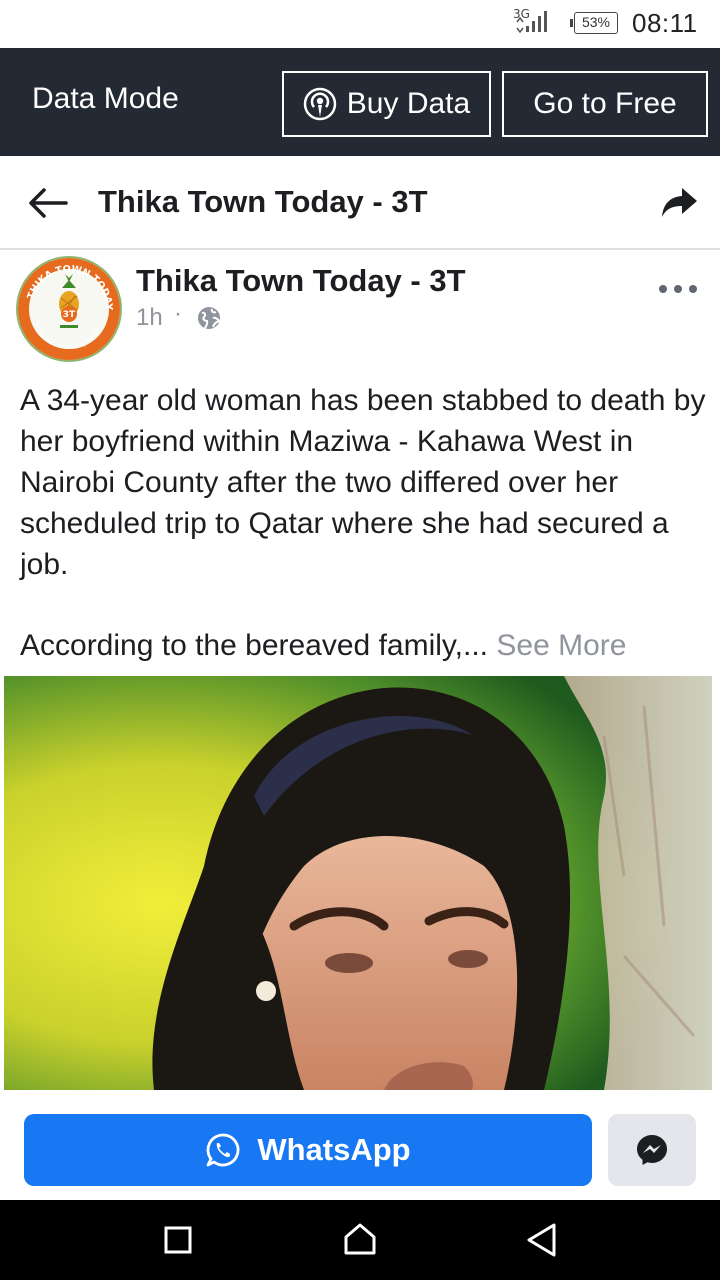  I want to click on clock: 08:11, so click(665, 23).